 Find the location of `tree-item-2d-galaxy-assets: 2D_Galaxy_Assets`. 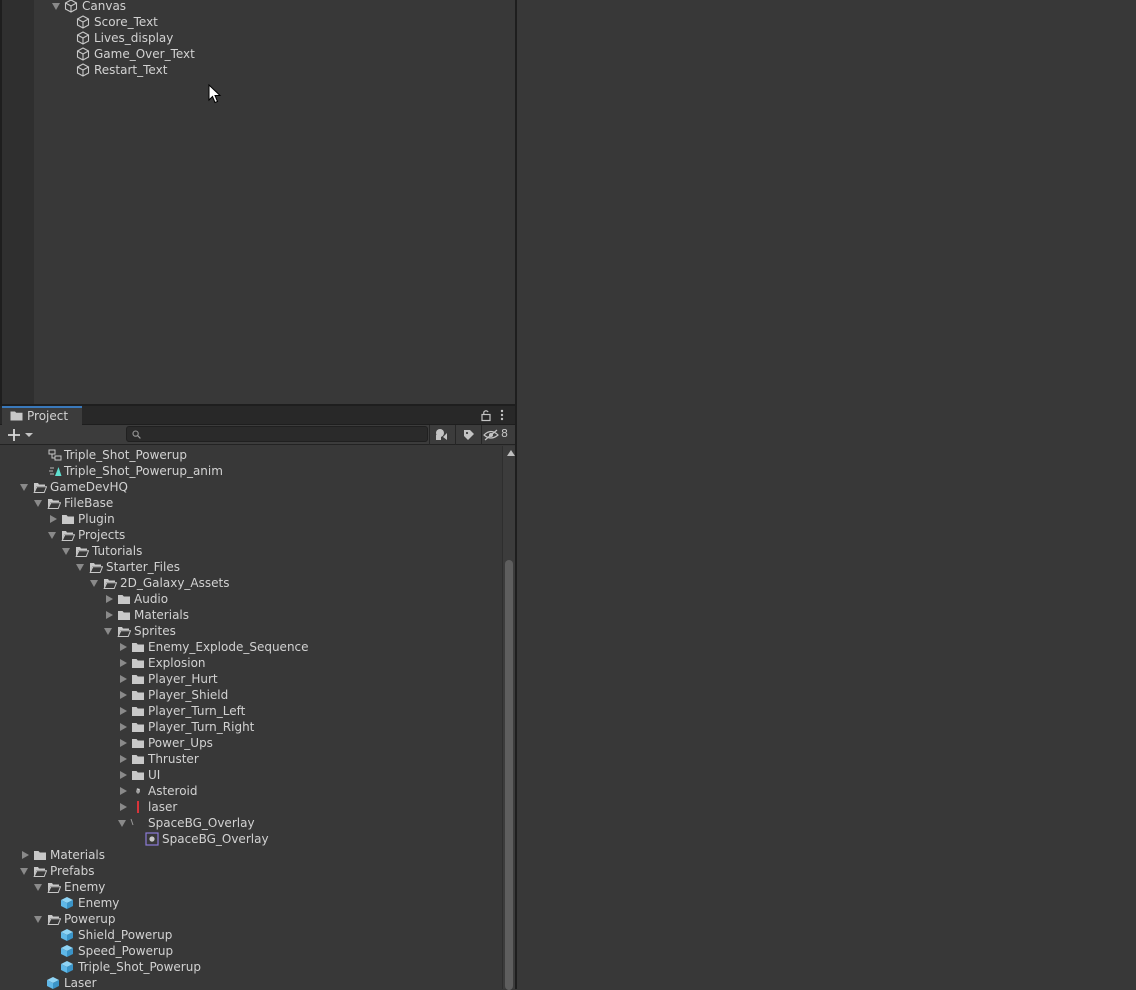

tree-item-2d-galaxy-assets: 2D_Galaxy_Assets is located at coordinates (250, 583).